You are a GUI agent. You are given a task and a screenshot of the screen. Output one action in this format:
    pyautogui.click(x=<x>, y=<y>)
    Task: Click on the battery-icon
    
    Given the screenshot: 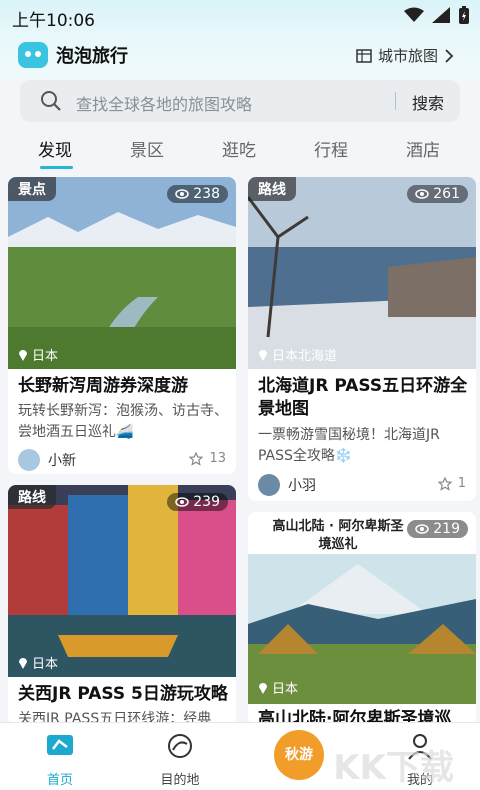 What is the action you would take?
    pyautogui.click(x=464, y=15)
    